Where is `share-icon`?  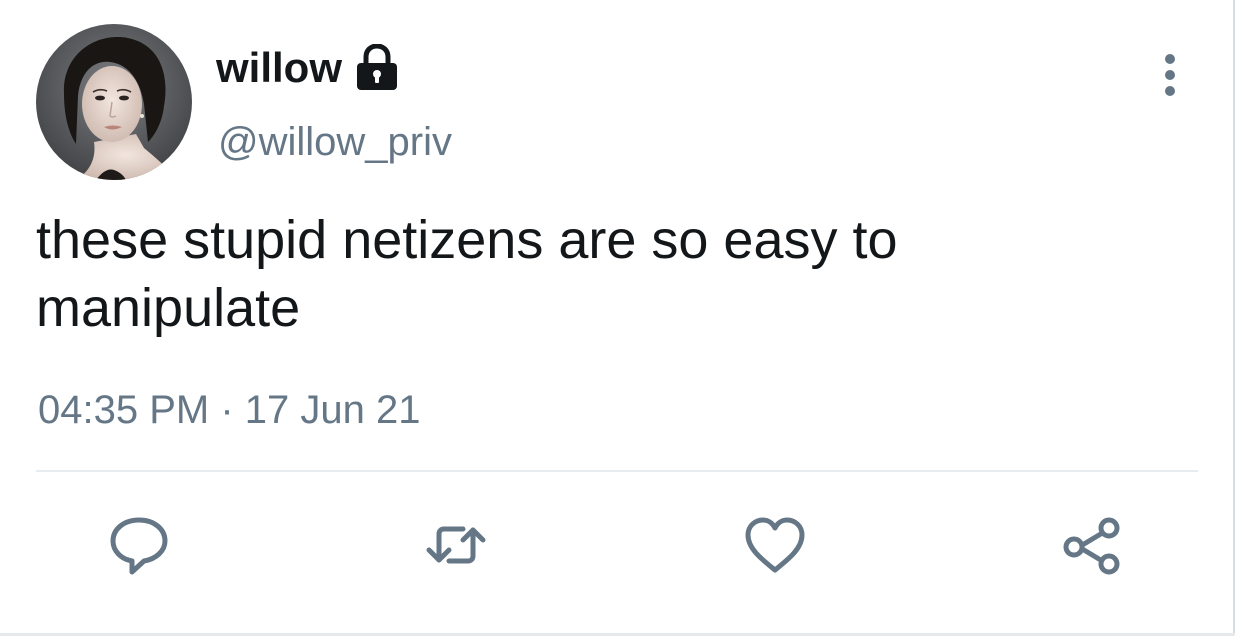 share-icon is located at coordinates (1091, 546).